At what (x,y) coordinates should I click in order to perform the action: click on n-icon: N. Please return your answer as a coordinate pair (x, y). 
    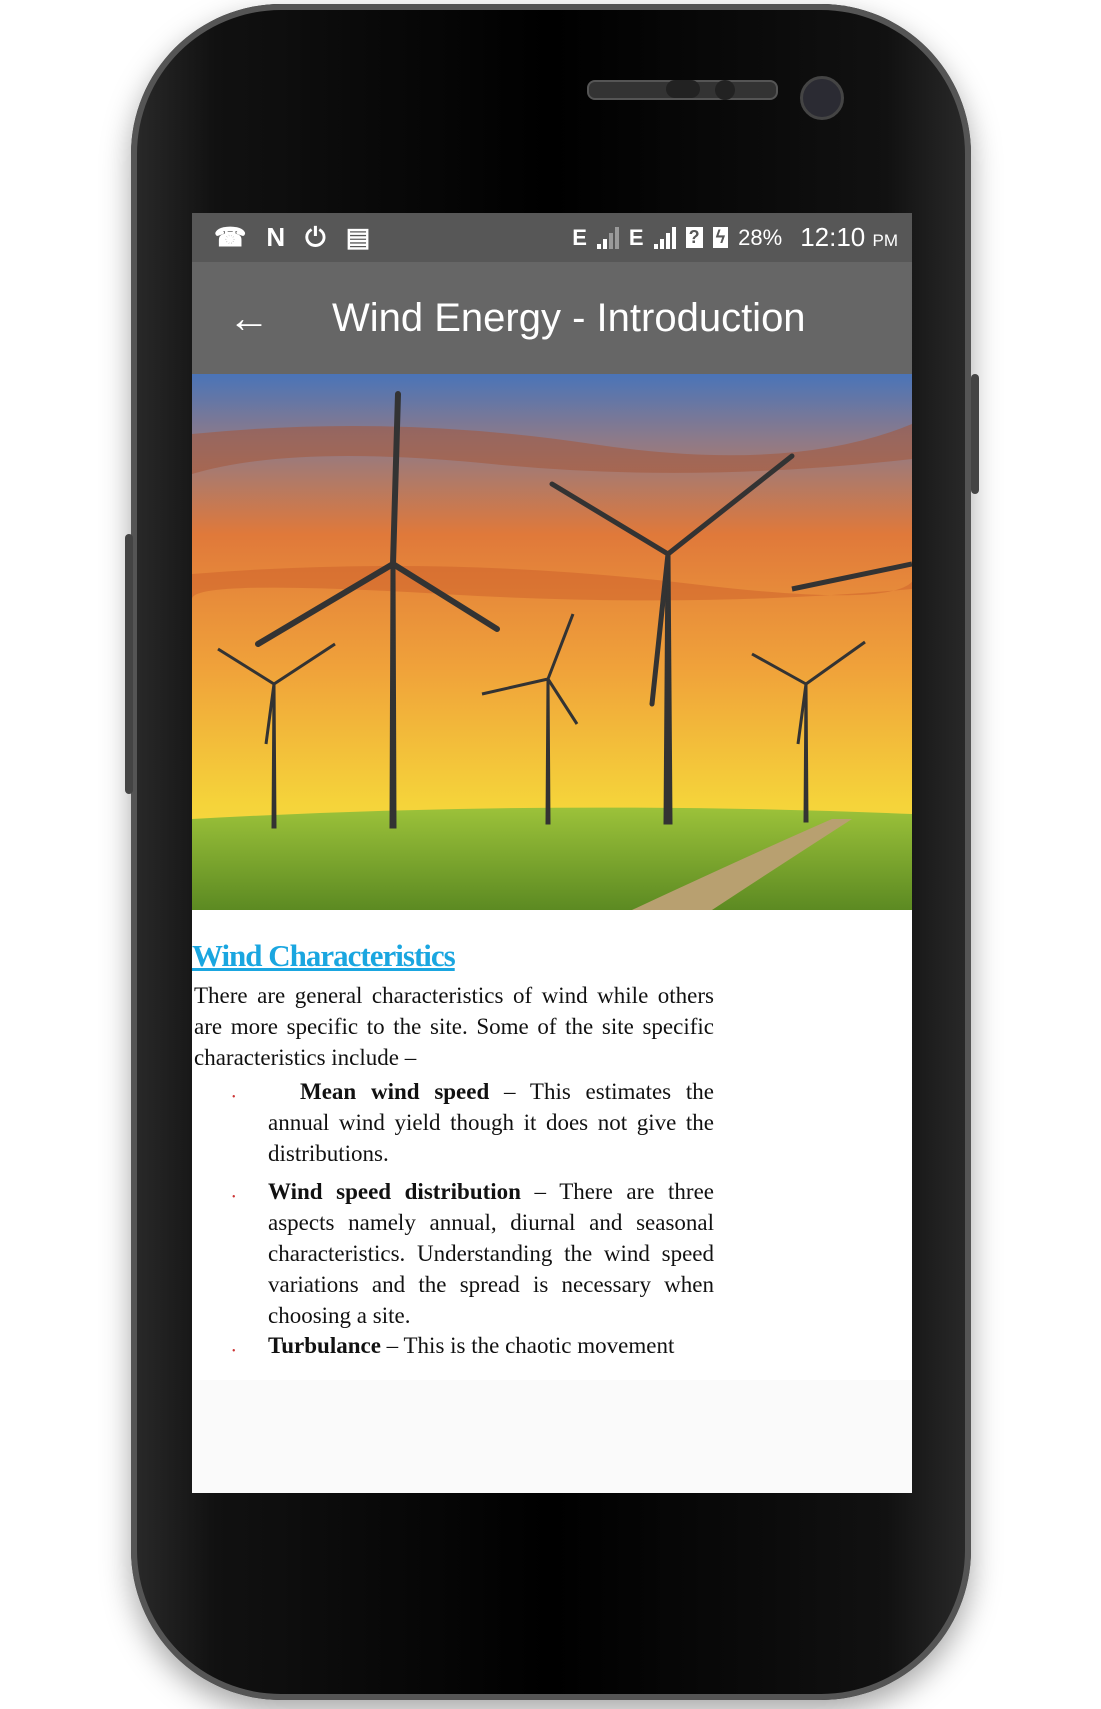
    Looking at the image, I should click on (276, 236).